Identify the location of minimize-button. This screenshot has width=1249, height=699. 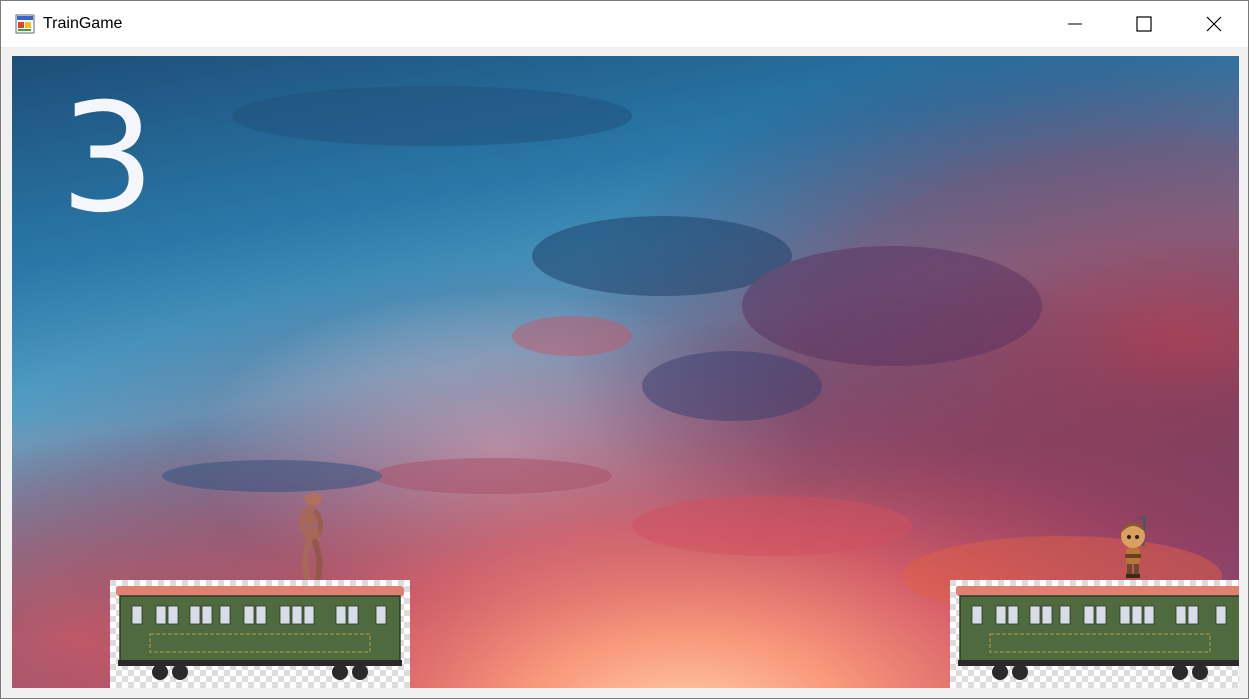
(1075, 24).